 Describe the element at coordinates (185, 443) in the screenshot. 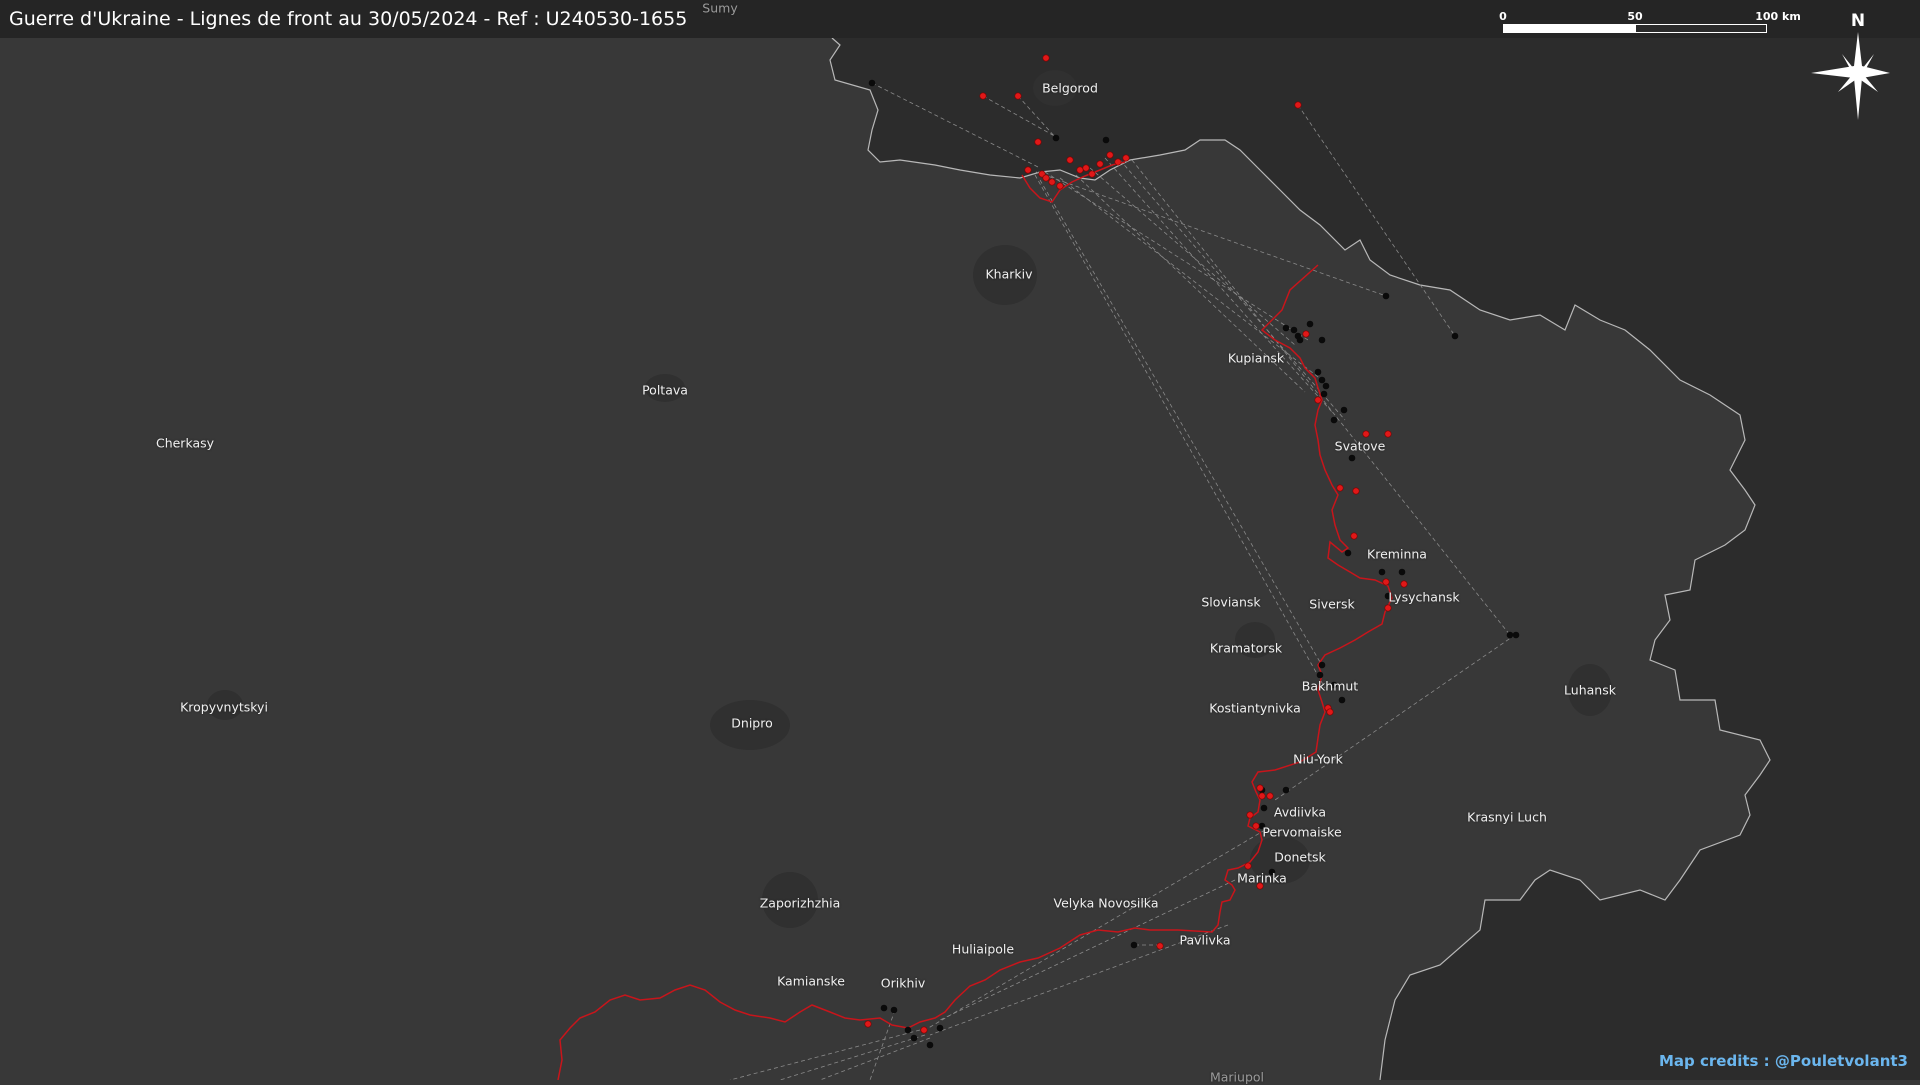

I see `city-label-cherkasy: Cherkasy` at that location.